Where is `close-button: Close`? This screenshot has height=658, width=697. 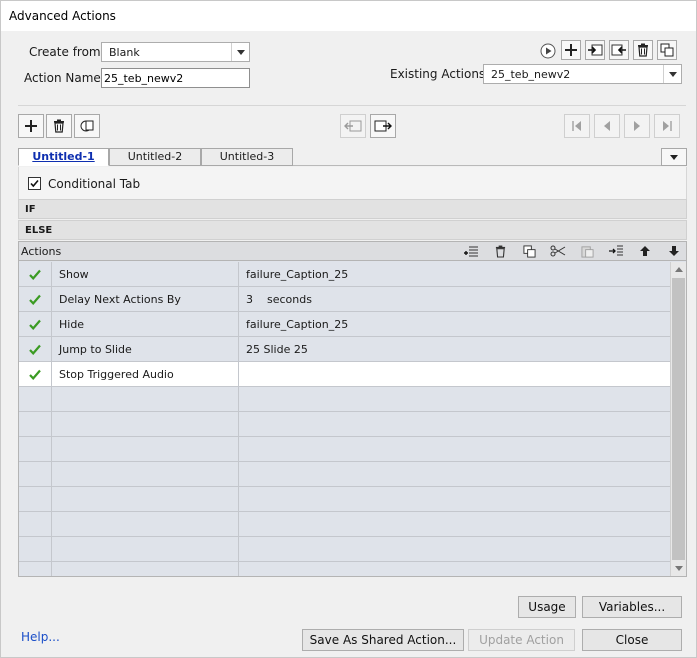
close-button: Close is located at coordinates (632, 640).